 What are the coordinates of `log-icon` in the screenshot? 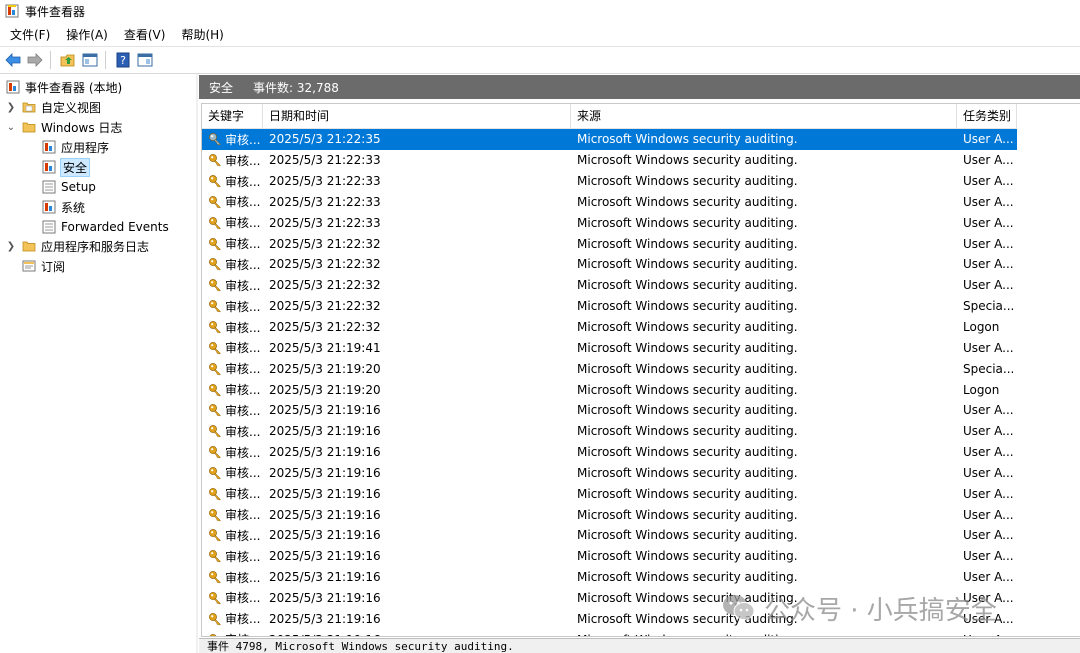 It's located at (49, 227).